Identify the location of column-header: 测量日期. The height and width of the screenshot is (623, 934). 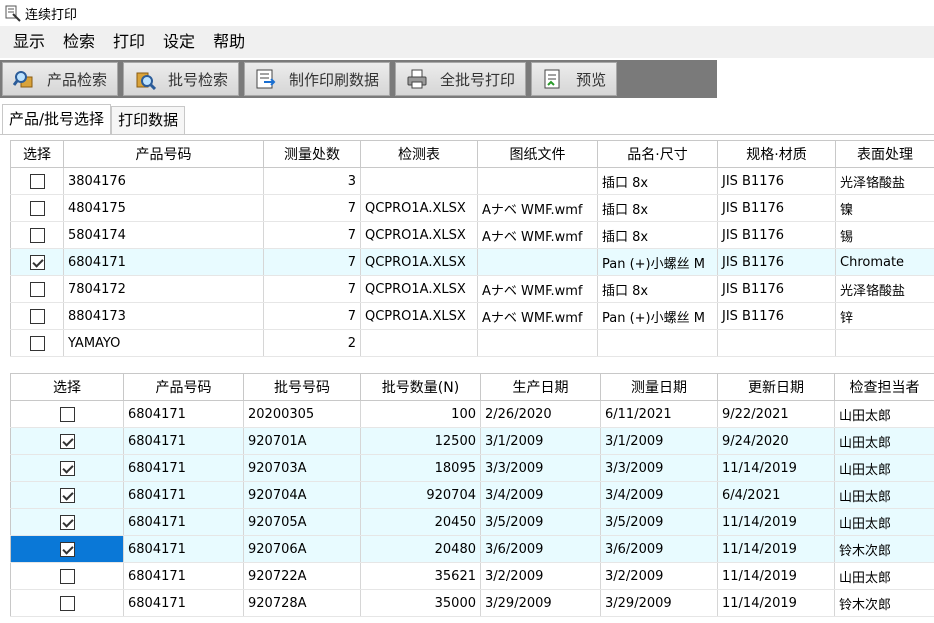
(659, 387).